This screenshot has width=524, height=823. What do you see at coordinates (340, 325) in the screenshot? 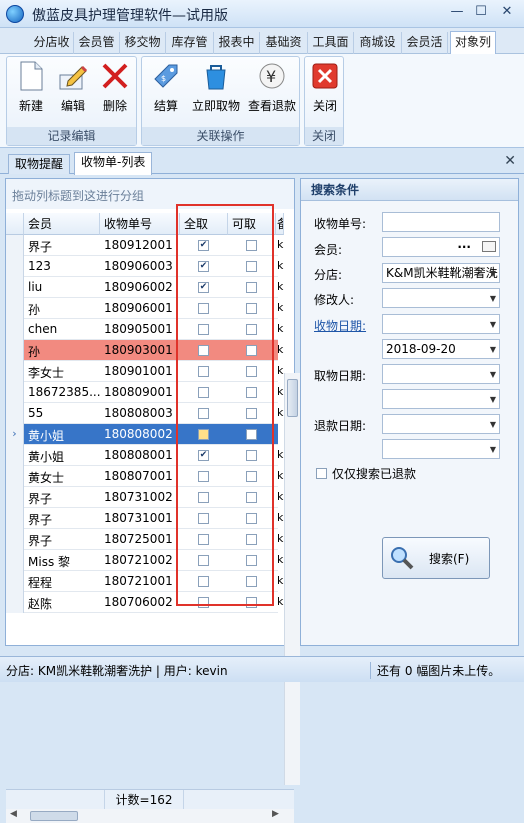
I see `receive-date-link: 收物日期:` at bounding box center [340, 325].